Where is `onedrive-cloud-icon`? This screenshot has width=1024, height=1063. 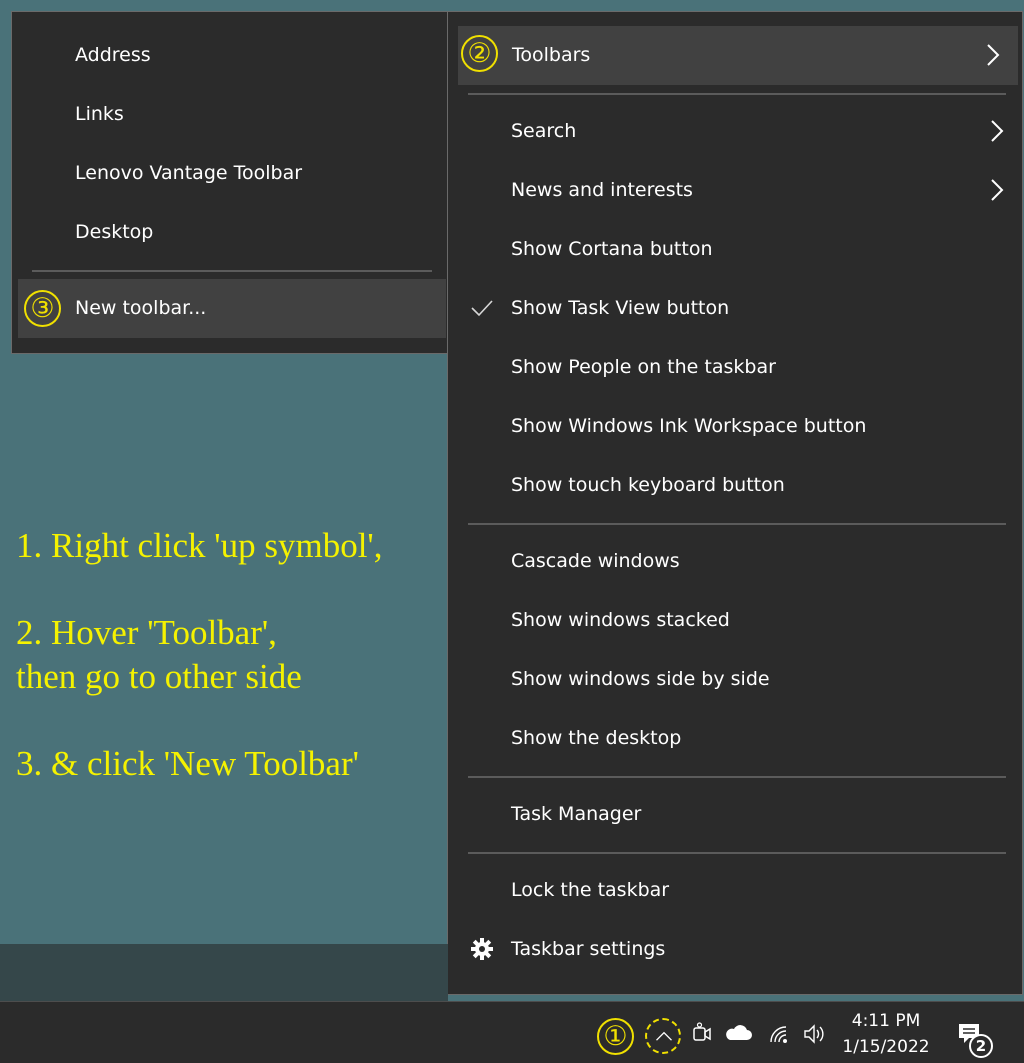 onedrive-cloud-icon is located at coordinates (738, 1033).